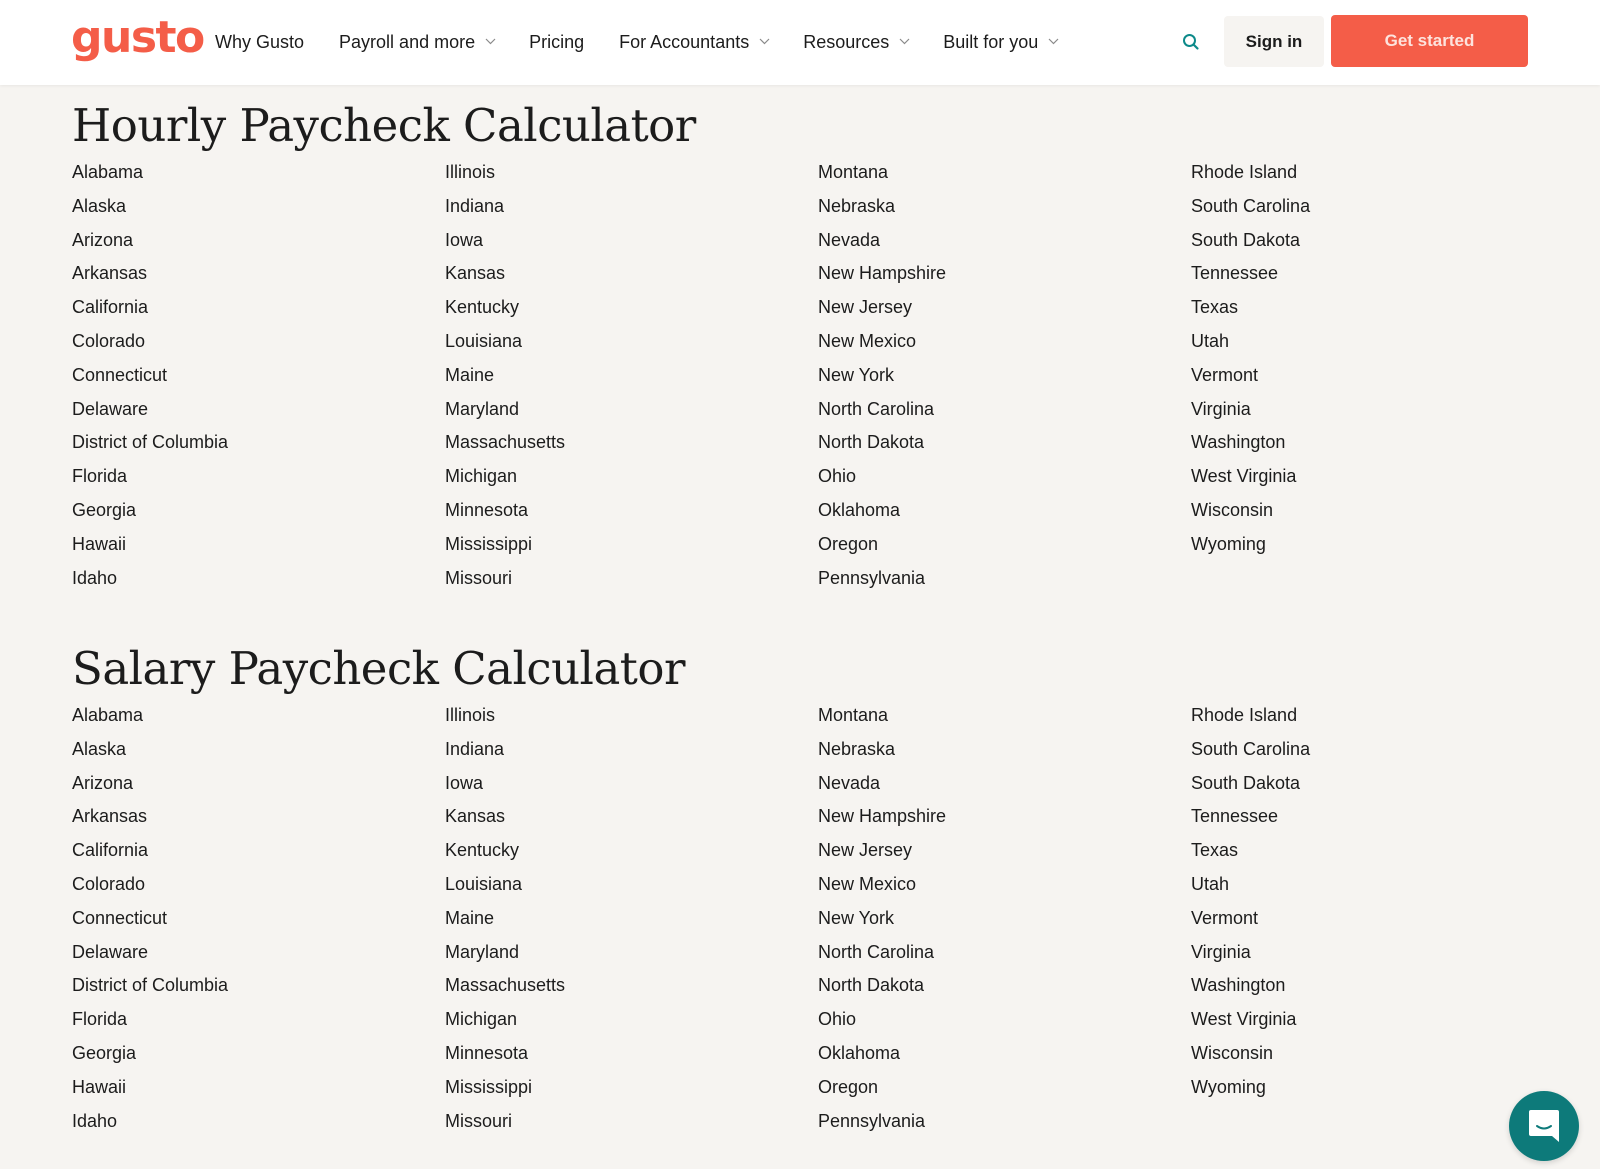  What do you see at coordinates (1001, 42) in the screenshot?
I see `nav-item-built-for-you: Built for you` at bounding box center [1001, 42].